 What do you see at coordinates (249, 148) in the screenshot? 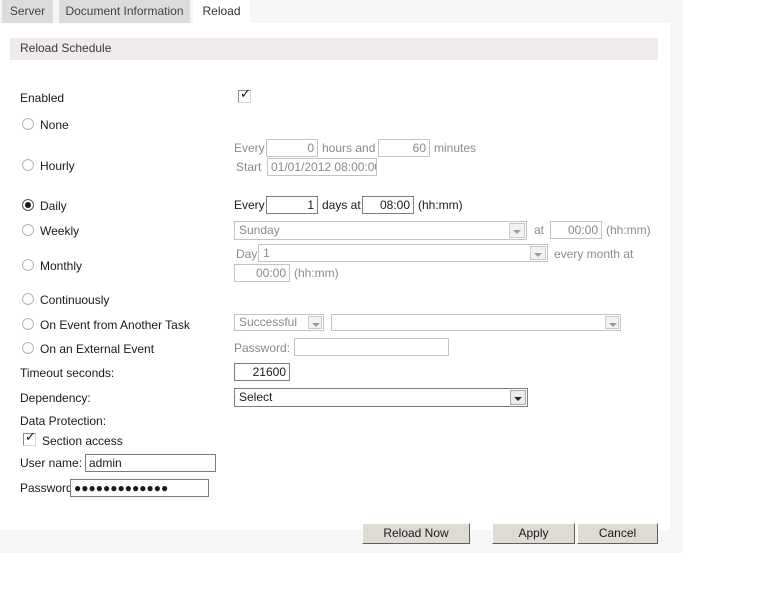
I see `hourly-every-label: Every` at bounding box center [249, 148].